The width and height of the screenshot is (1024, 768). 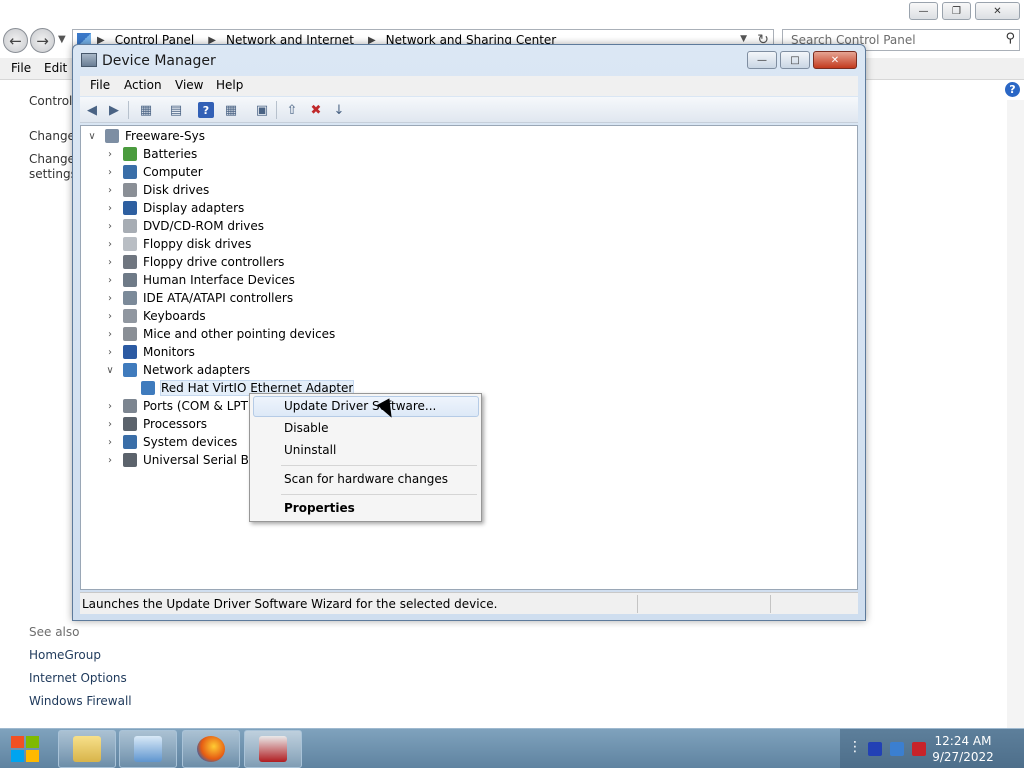 What do you see at coordinates (183, 226) in the screenshot?
I see `tree-item-dvd-cd-rom-drives: › DVD/CD-ROM drives` at bounding box center [183, 226].